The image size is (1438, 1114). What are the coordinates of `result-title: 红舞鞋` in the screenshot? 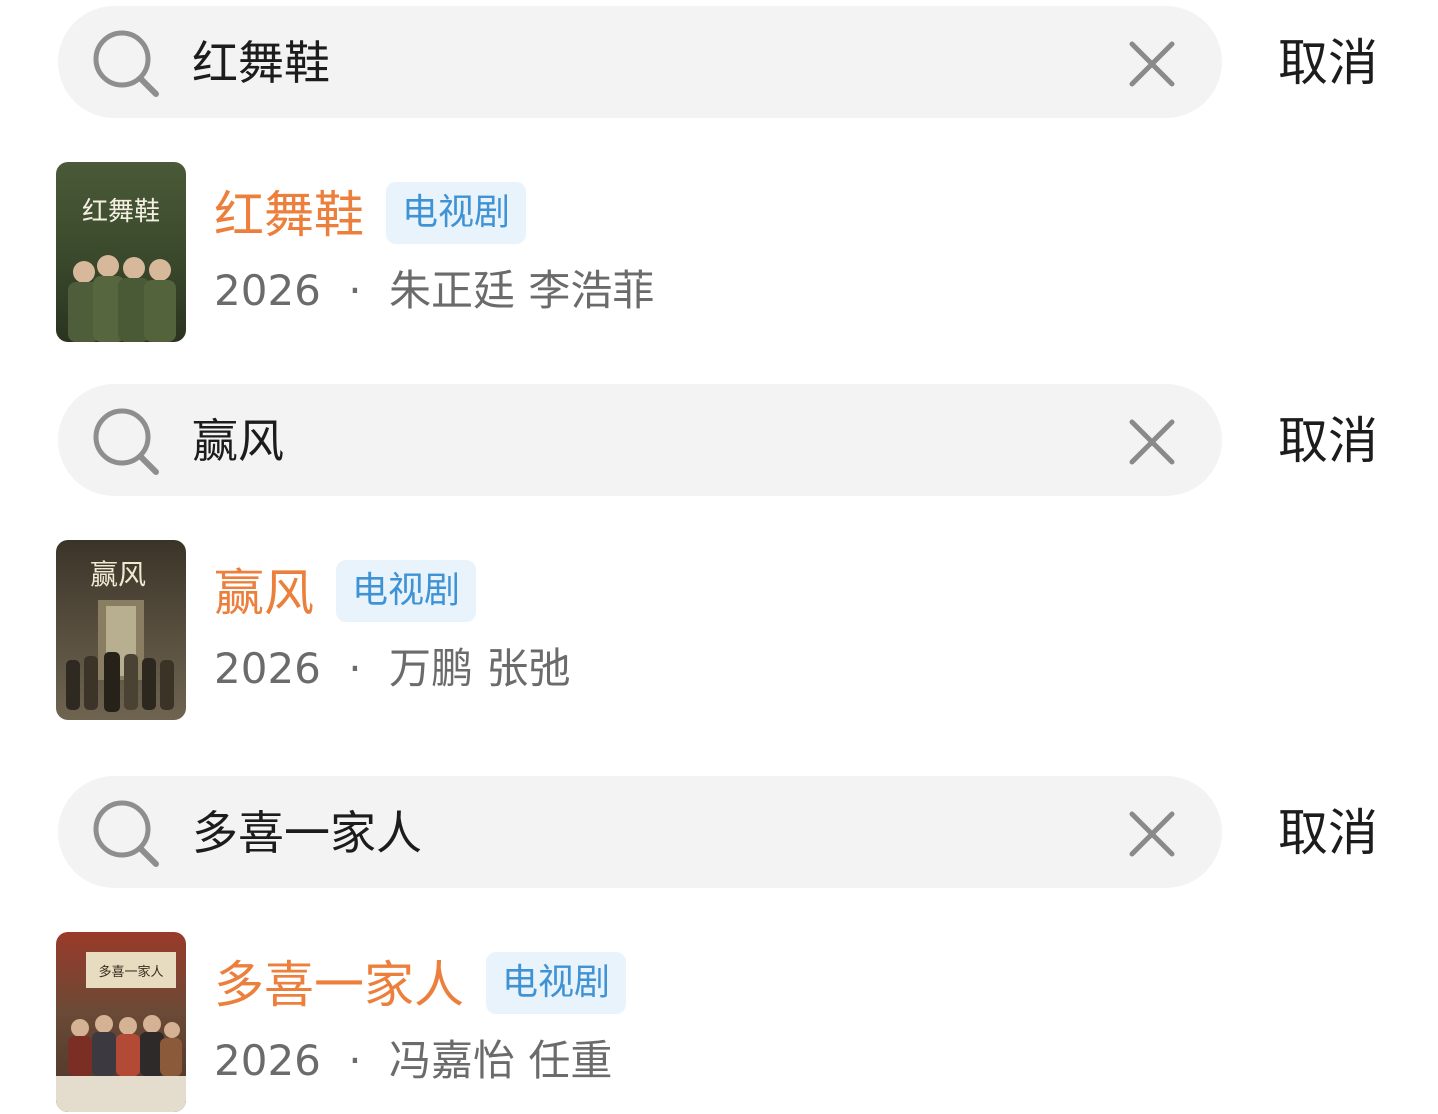 It's located at (289, 215).